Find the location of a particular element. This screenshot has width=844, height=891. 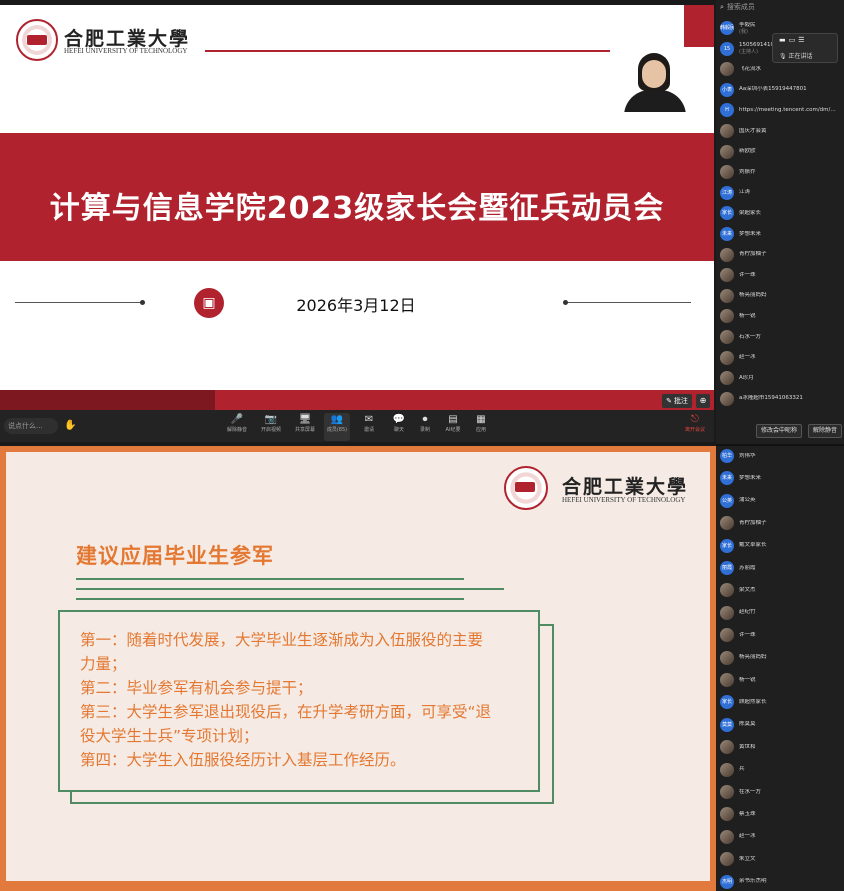

member-item: 在水一方 is located at coordinates (782, 792).